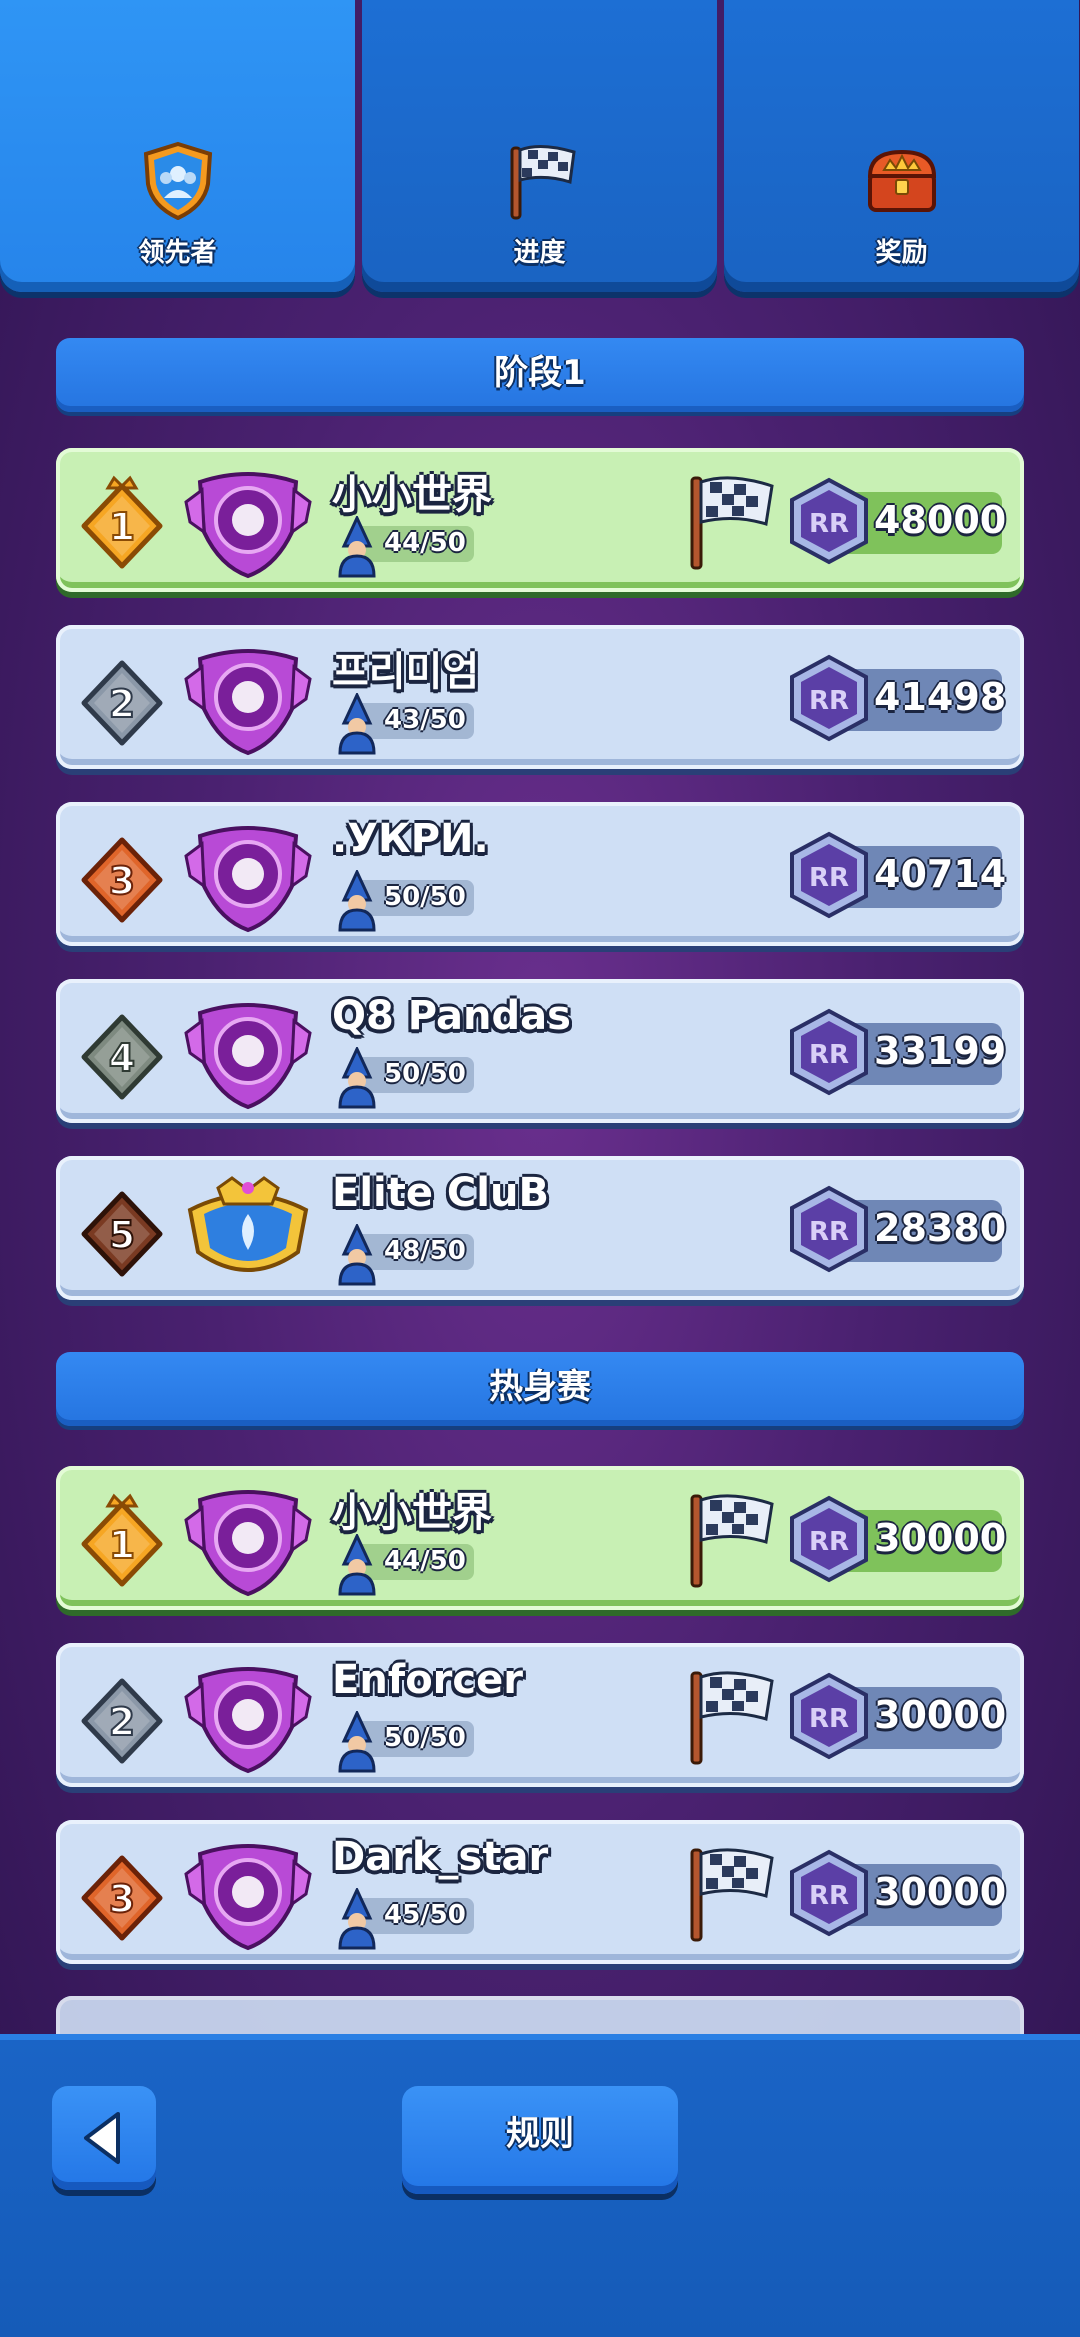  I want to click on rank-number: 4, so click(122, 1058).